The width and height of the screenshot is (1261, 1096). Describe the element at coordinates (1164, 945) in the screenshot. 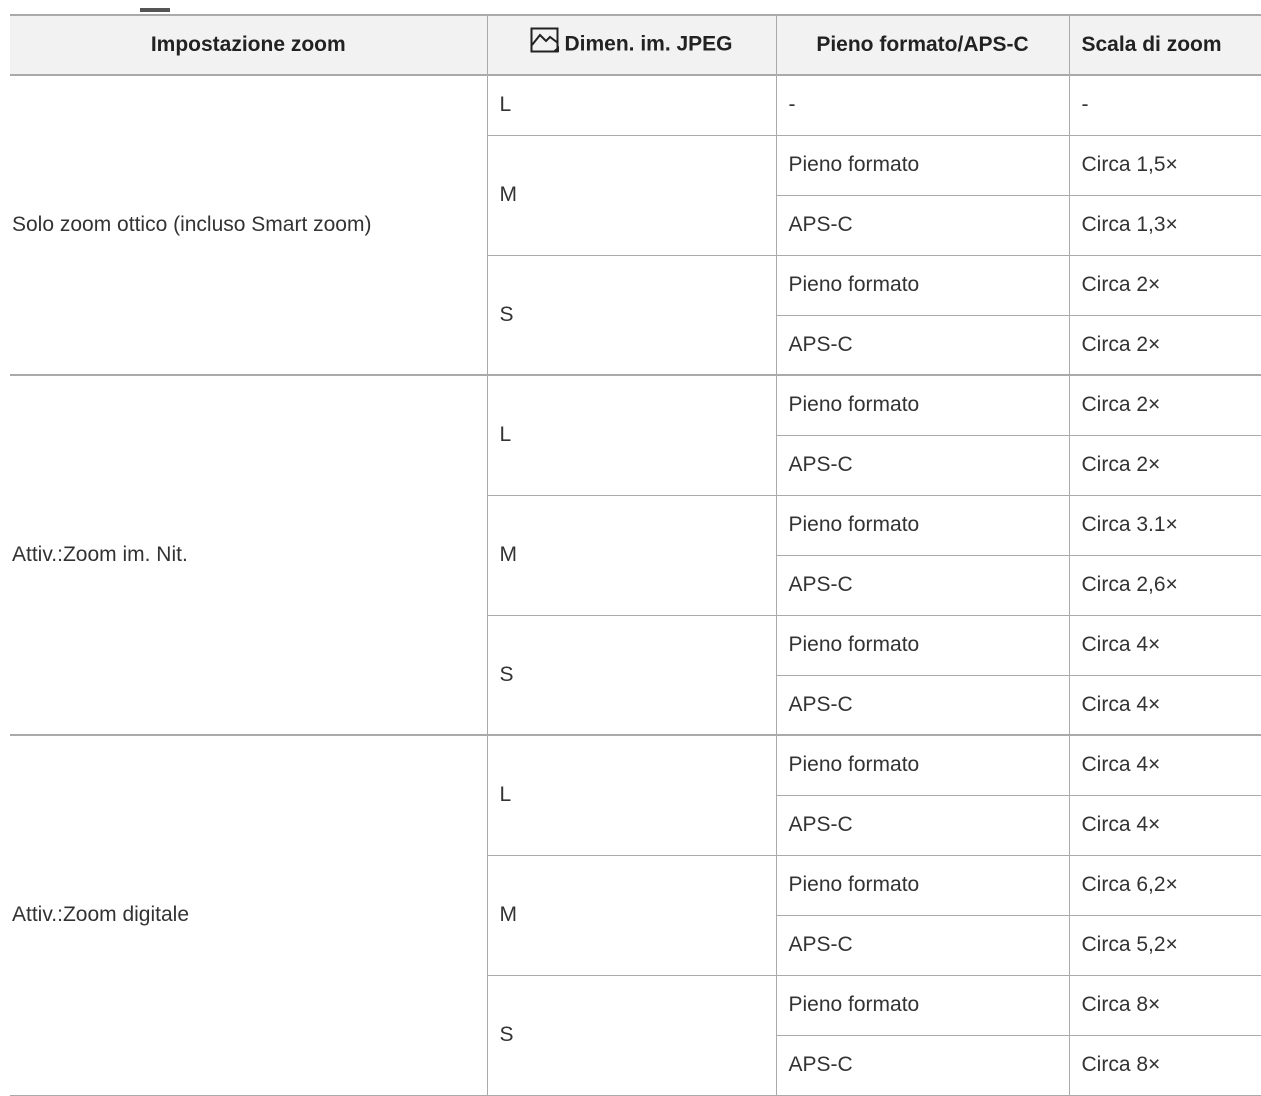

I see `zoom-scale-cell: Circa 5,2×` at that location.